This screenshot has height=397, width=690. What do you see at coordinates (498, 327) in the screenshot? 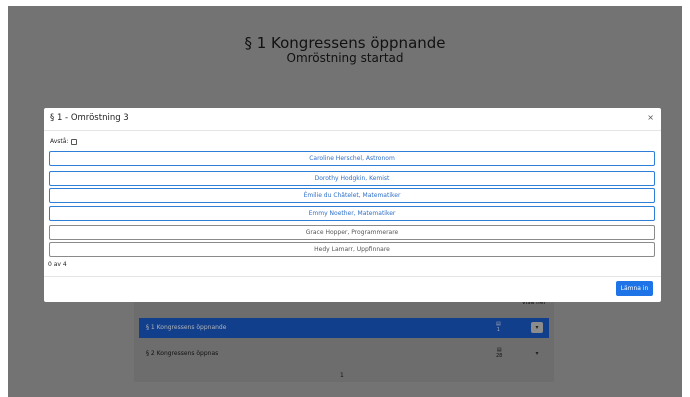
I see `agenda-item-count: ▤ 1` at bounding box center [498, 327].